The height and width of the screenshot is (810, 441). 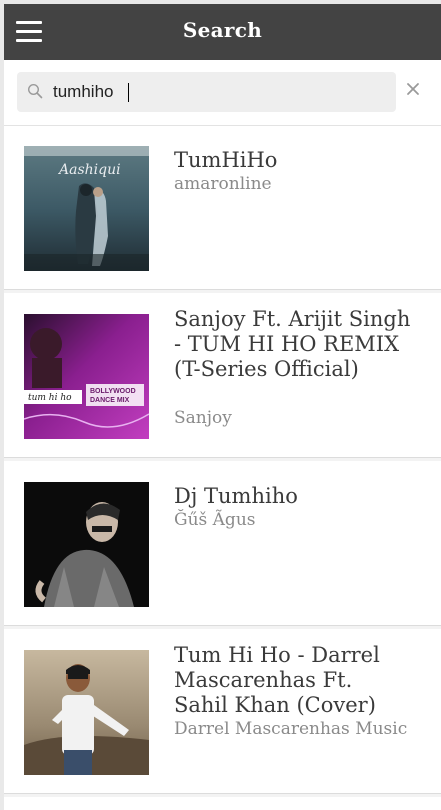 What do you see at coordinates (86, 712) in the screenshot?
I see `outdoor-portrait-thumbnail` at bounding box center [86, 712].